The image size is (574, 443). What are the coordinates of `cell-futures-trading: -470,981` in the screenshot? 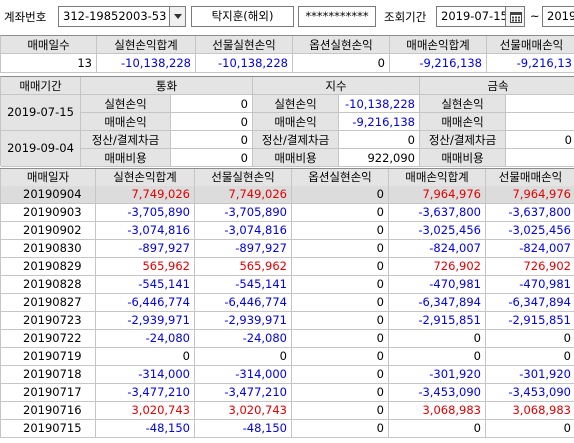 It's located at (530, 285).